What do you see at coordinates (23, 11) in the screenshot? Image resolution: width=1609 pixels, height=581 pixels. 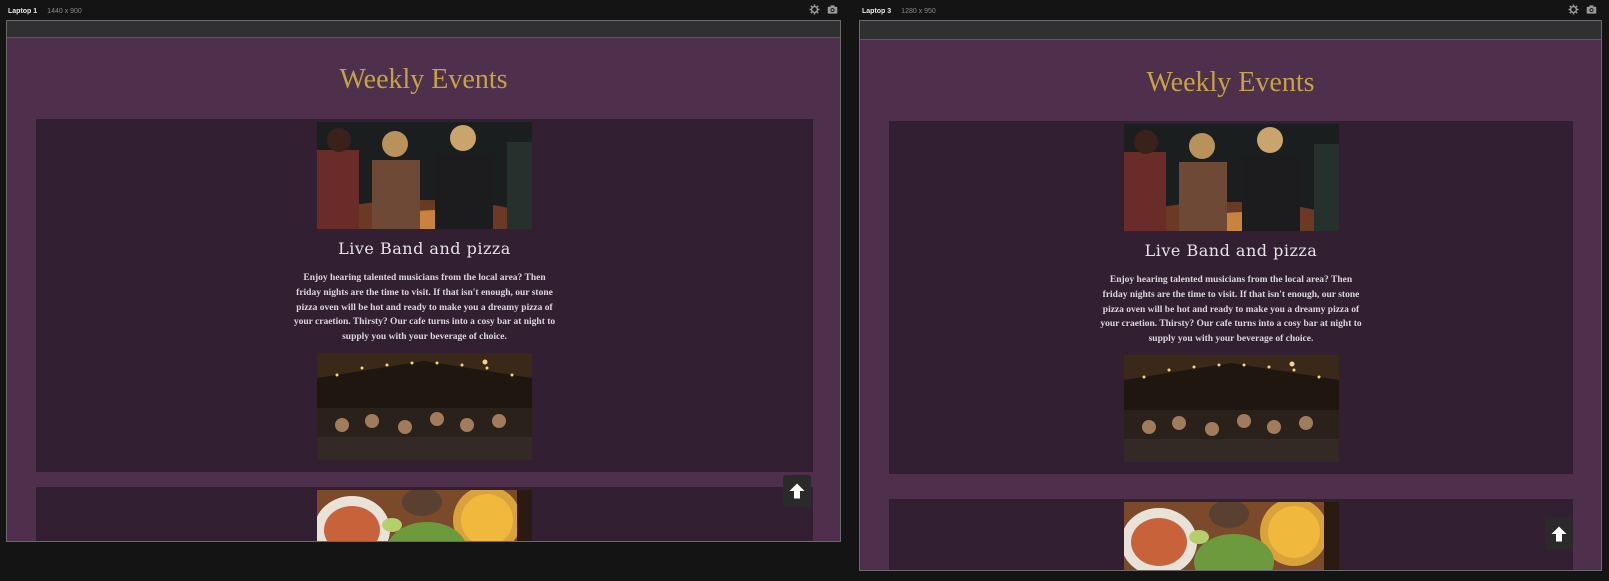 I see `device-name: Laptop 1` at bounding box center [23, 11].